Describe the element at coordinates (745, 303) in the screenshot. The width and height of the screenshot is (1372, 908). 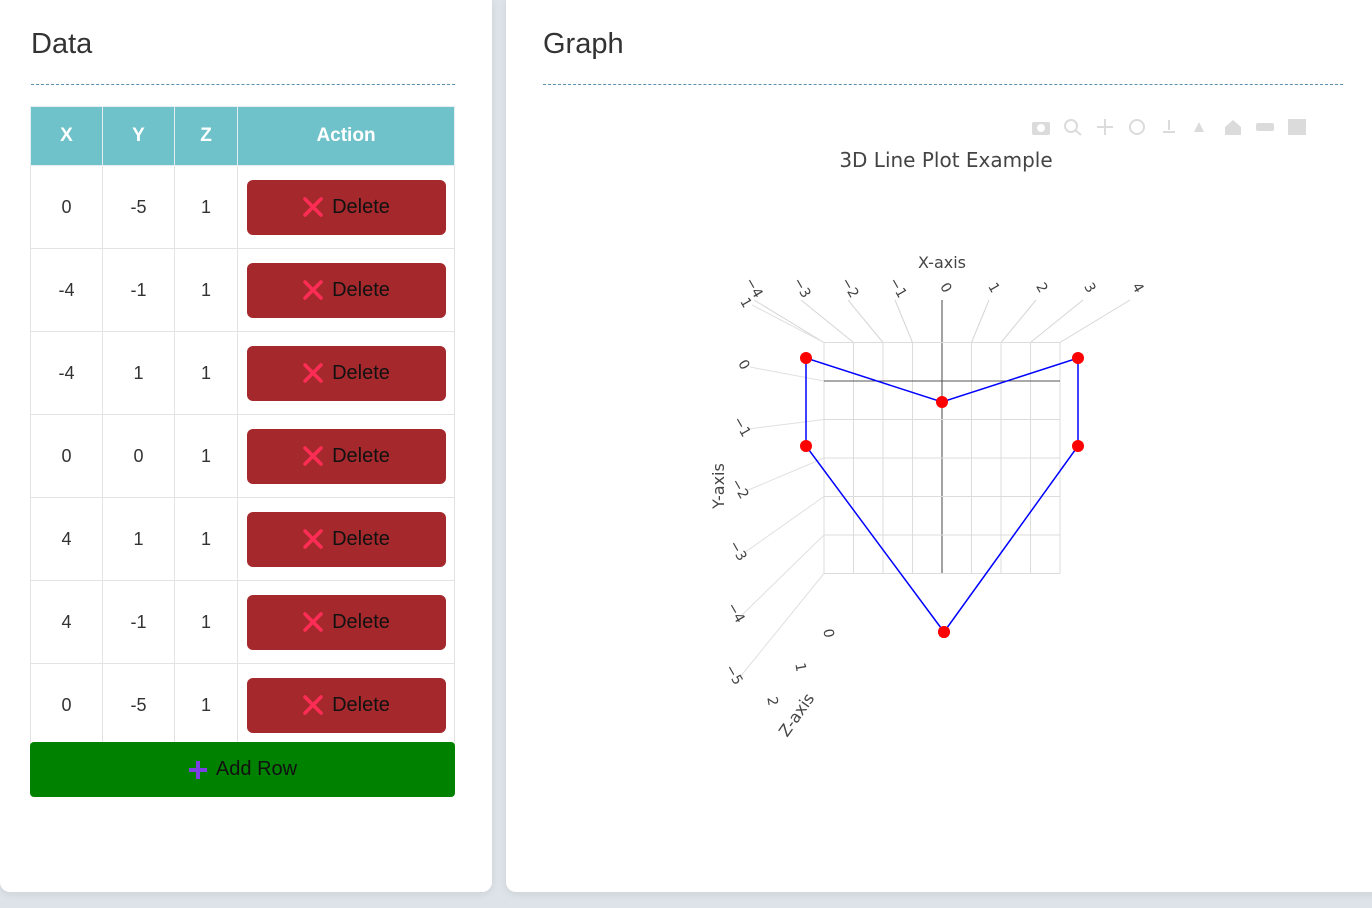
I see `y-tick-label: 1` at that location.